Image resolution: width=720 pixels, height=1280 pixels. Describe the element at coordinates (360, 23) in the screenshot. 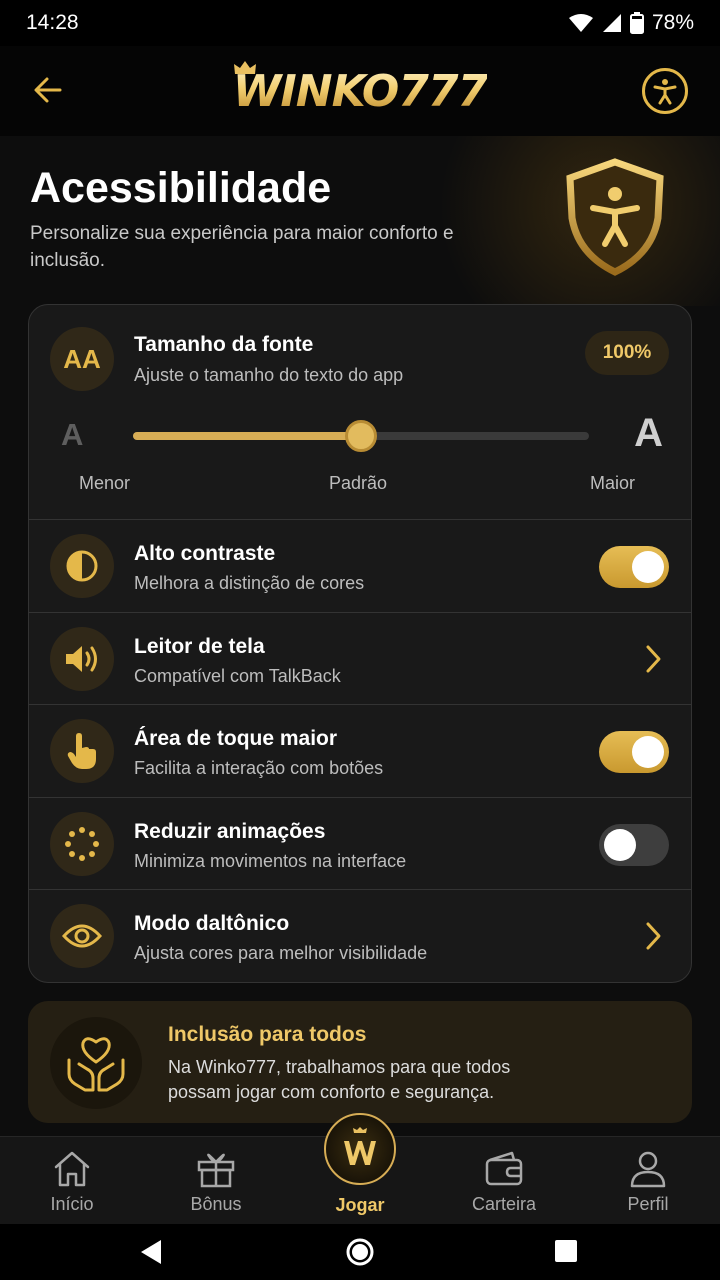

I see `status-bar: 14:28 78%` at that location.